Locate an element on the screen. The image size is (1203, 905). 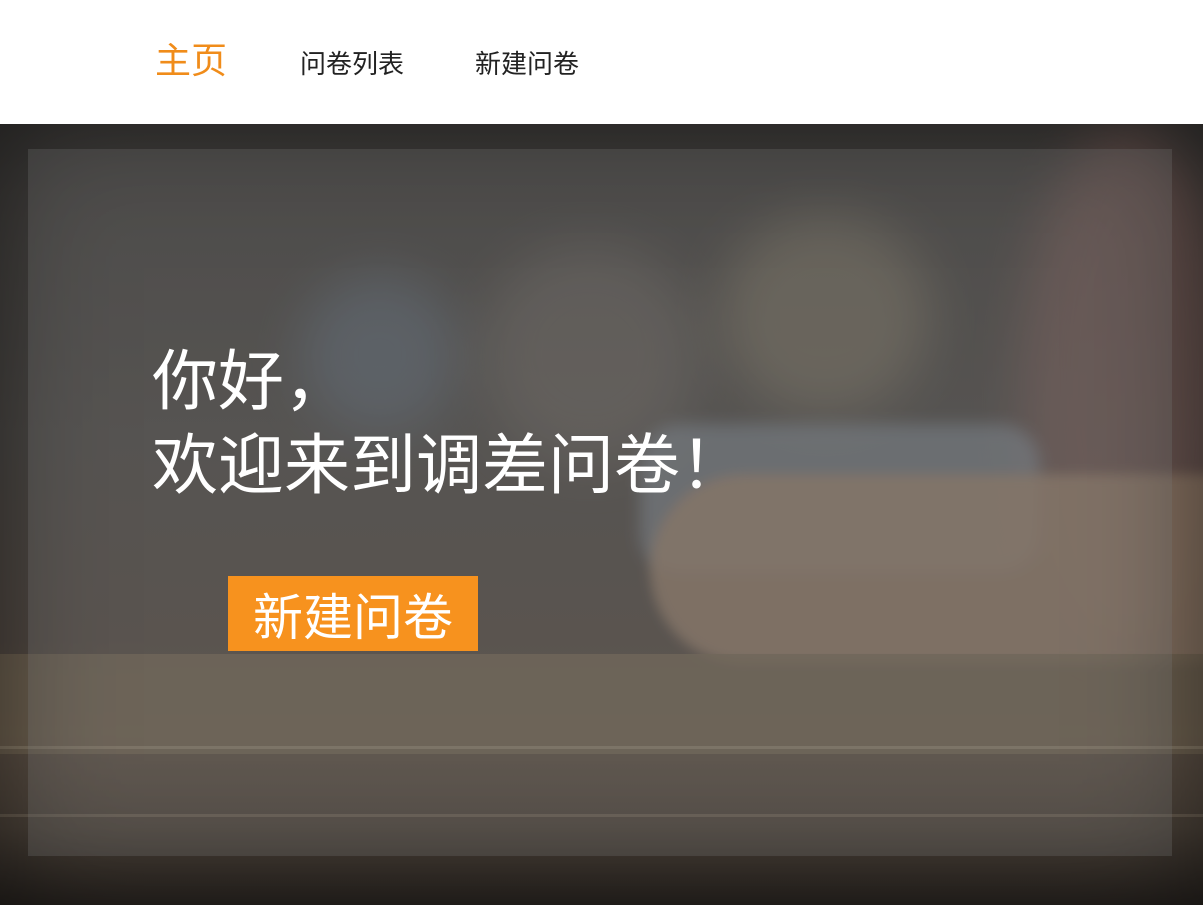
new-questionnaire-button: 新建问卷 is located at coordinates (353, 613).